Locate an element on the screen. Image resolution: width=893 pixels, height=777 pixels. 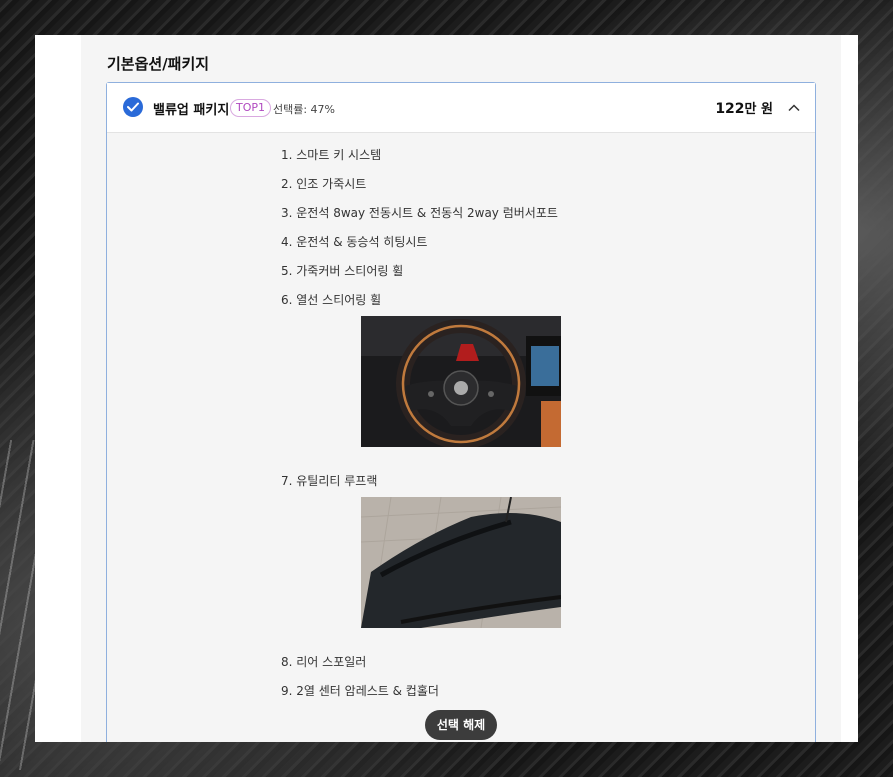
package-header: 밸류업 패키지 TOP1 선택률: 47% 122만 원 is located at coordinates (461, 108).